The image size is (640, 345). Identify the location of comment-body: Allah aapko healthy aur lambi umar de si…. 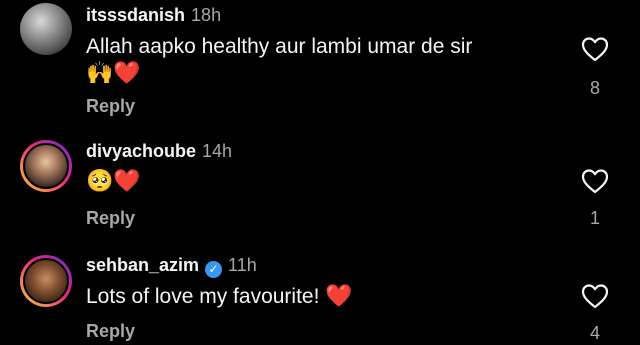
(279, 46).